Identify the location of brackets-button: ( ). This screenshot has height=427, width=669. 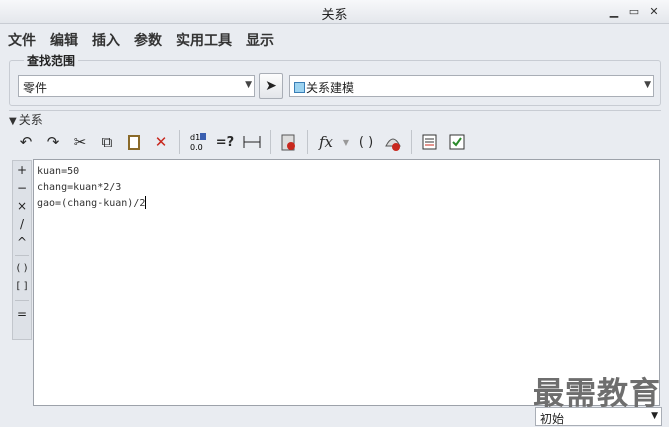
(366, 142).